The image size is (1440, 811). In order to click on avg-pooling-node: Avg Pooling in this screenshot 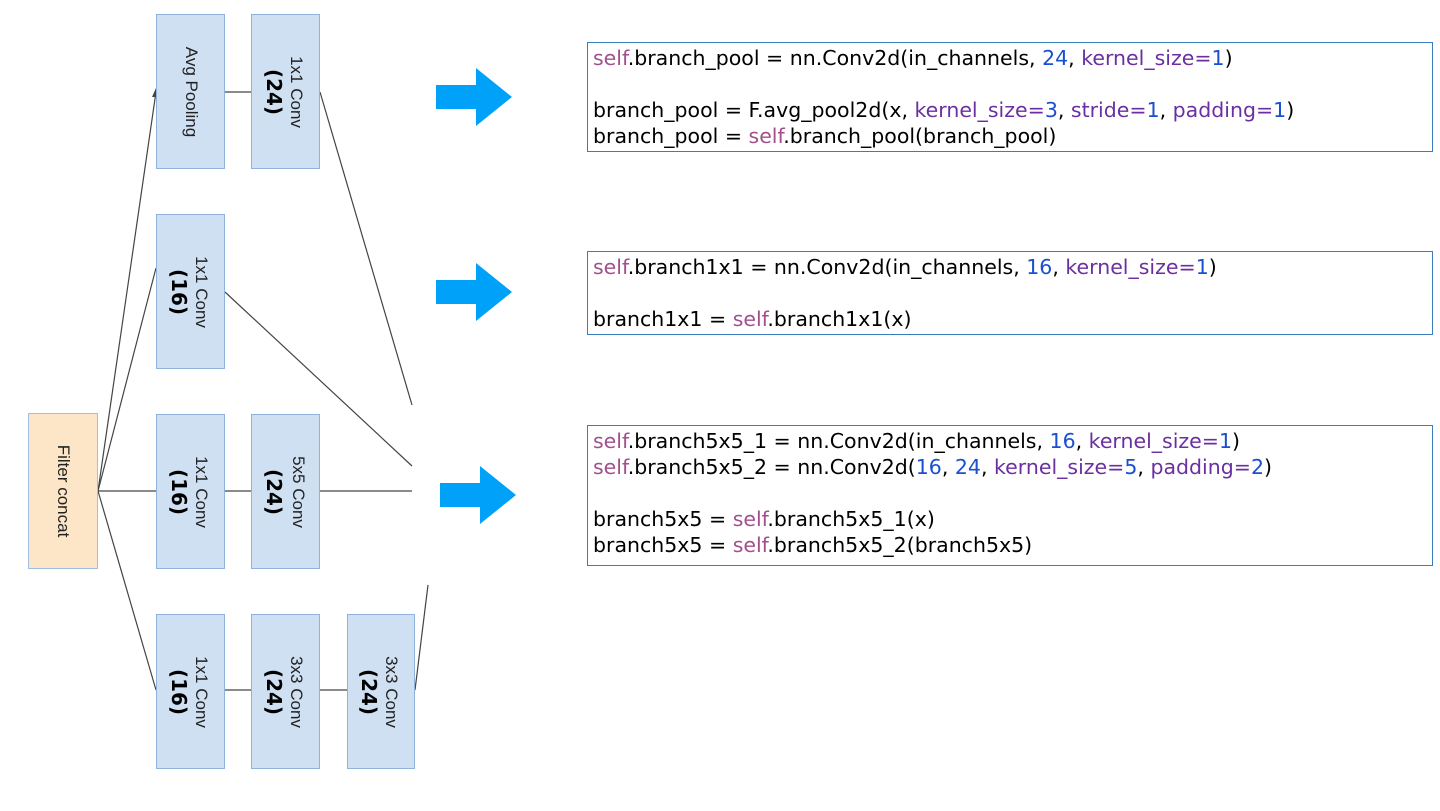, I will do `click(190, 91)`.